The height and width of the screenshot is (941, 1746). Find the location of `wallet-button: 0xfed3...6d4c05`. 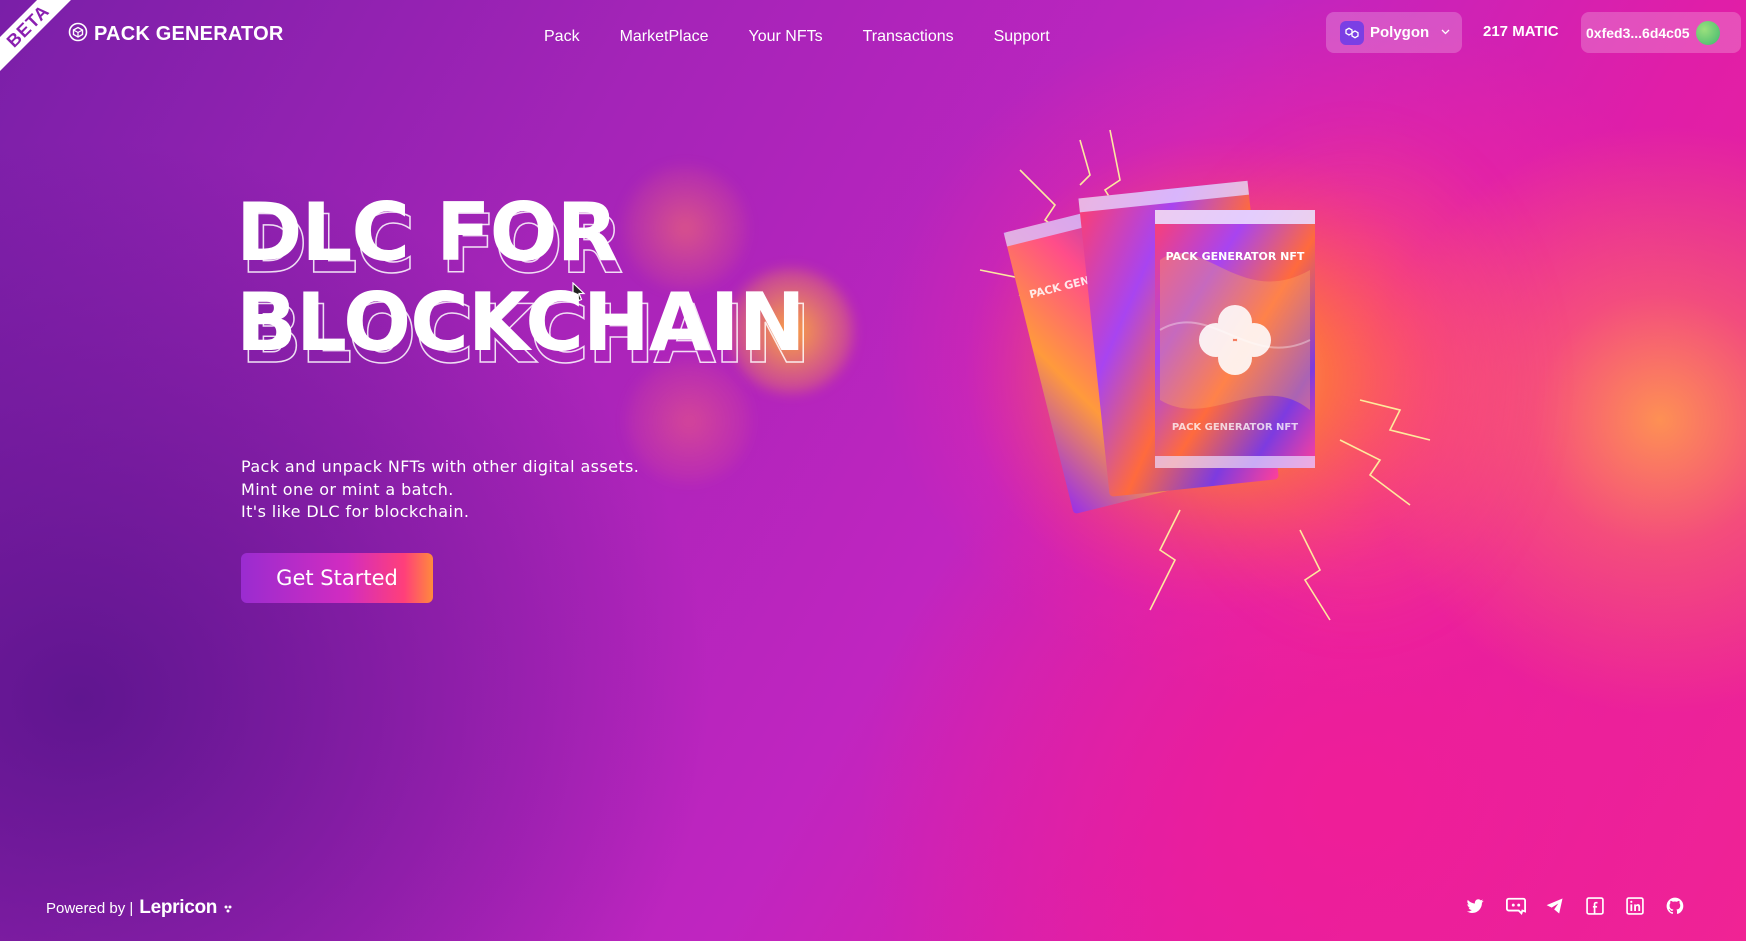

wallet-button: 0xfed3...6d4c05 is located at coordinates (1661, 32).